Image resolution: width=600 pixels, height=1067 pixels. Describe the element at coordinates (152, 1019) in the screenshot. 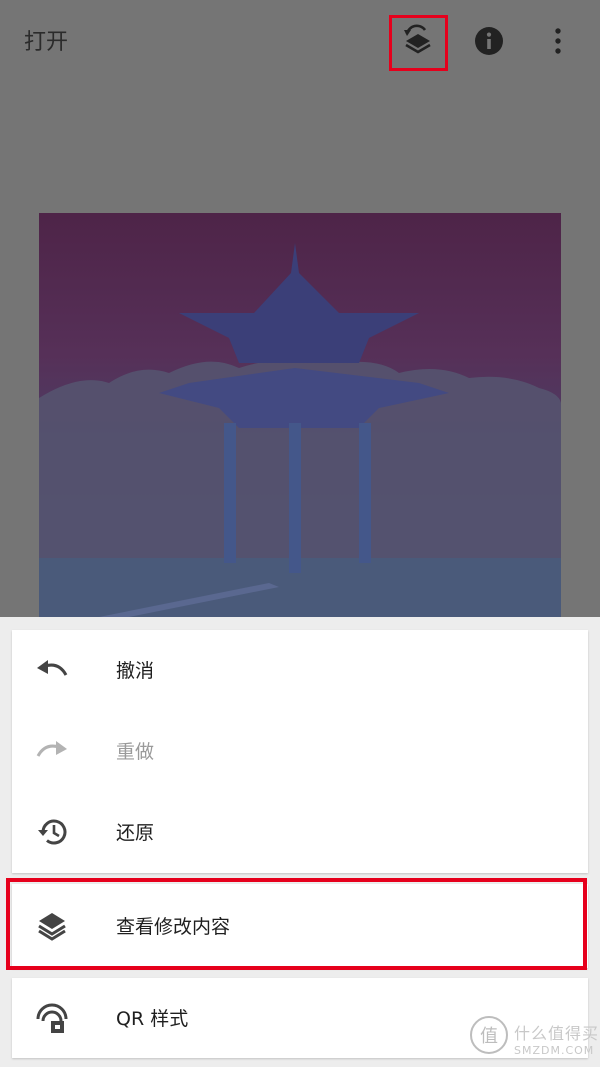

I see `qr-style-label: QR 样式` at that location.